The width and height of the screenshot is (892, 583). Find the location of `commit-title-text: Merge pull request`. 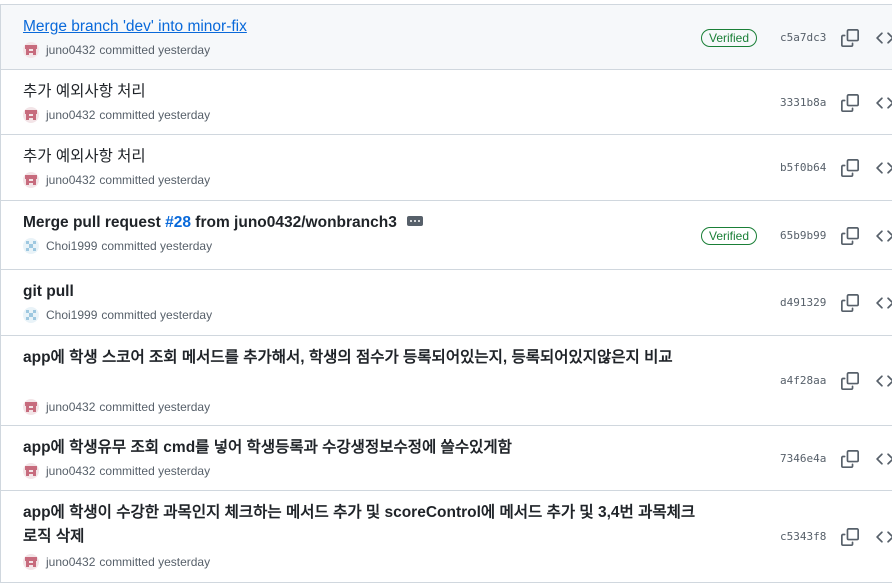

commit-title-text: Merge pull request is located at coordinates (94, 222).